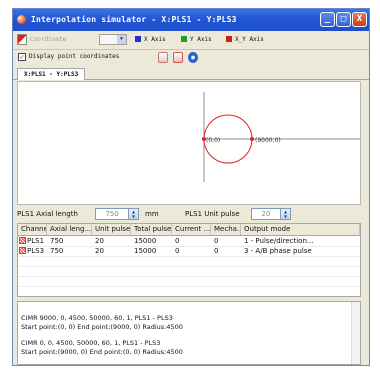 This screenshot has width=380, height=371. Describe the element at coordinates (151, 229) in the screenshot. I see `col-total-pulse: Total pulse` at that location.